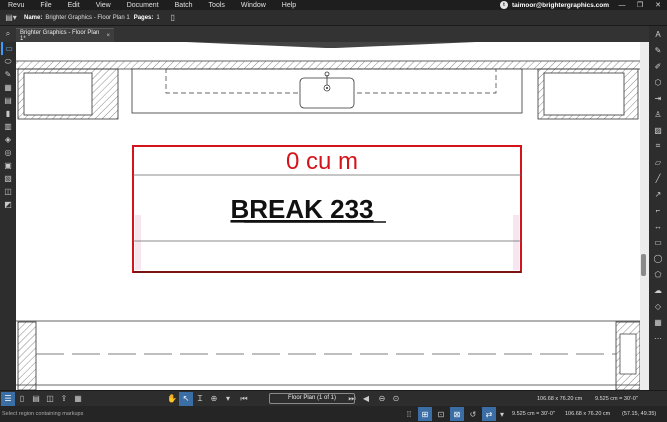 The width and height of the screenshot is (667, 422). What do you see at coordinates (33, 17) in the screenshot?
I see `name-label: Name:` at bounding box center [33, 17].